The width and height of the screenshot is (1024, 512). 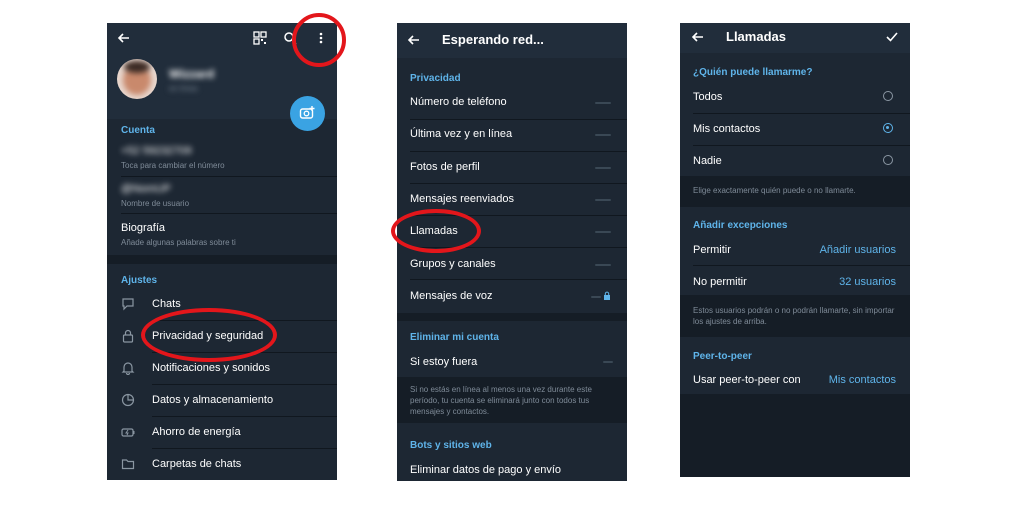 What do you see at coordinates (451, 445) in the screenshot?
I see `bots-section-title: Bots y sitios web` at bounding box center [451, 445].